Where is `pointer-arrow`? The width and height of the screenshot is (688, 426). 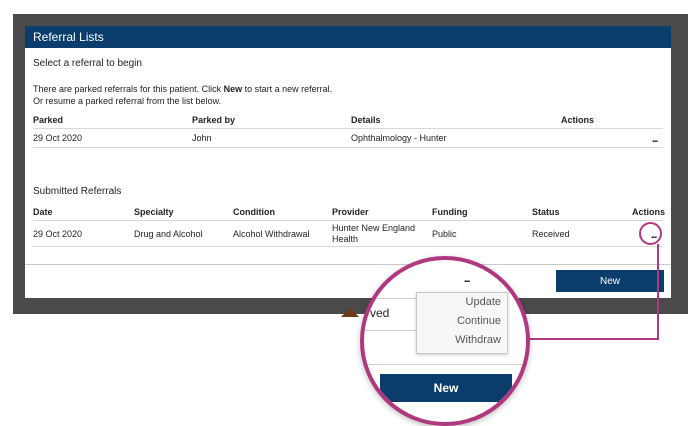 pointer-arrow is located at coordinates (350, 312).